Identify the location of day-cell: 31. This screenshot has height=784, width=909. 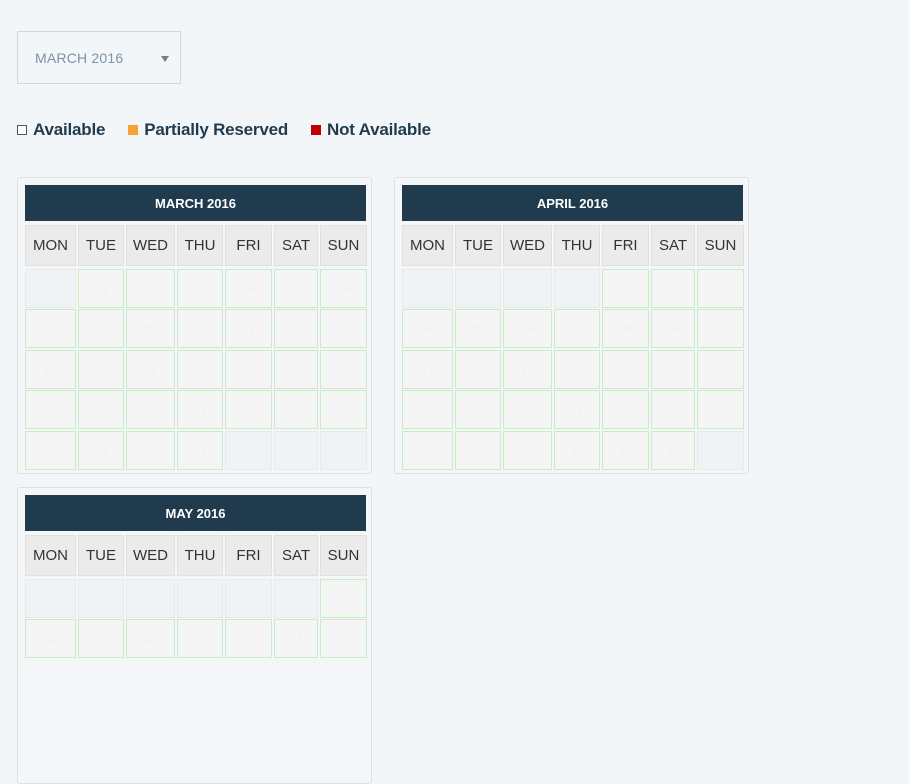
(200, 450).